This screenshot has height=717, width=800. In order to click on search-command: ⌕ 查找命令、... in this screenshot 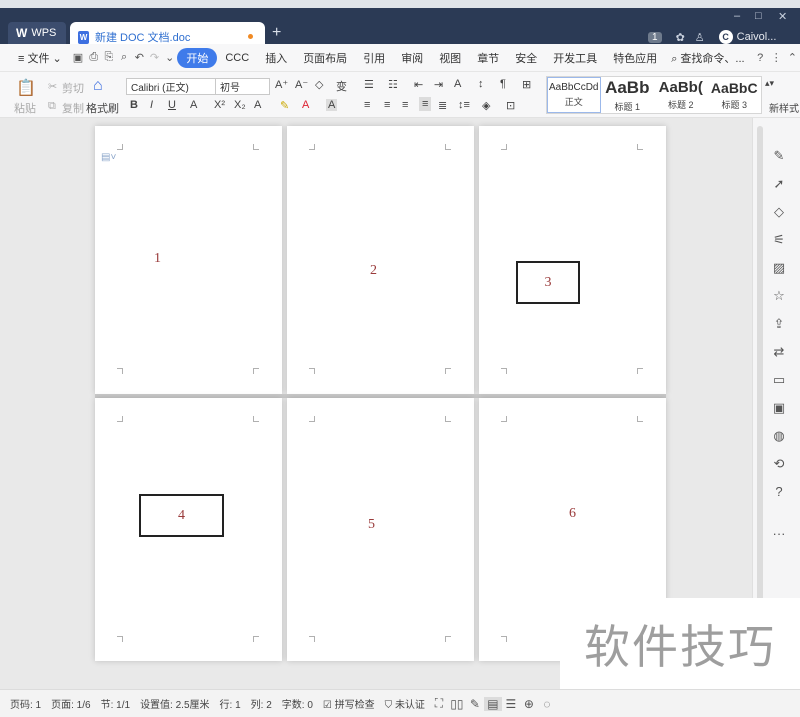, I will do `click(708, 58)`.